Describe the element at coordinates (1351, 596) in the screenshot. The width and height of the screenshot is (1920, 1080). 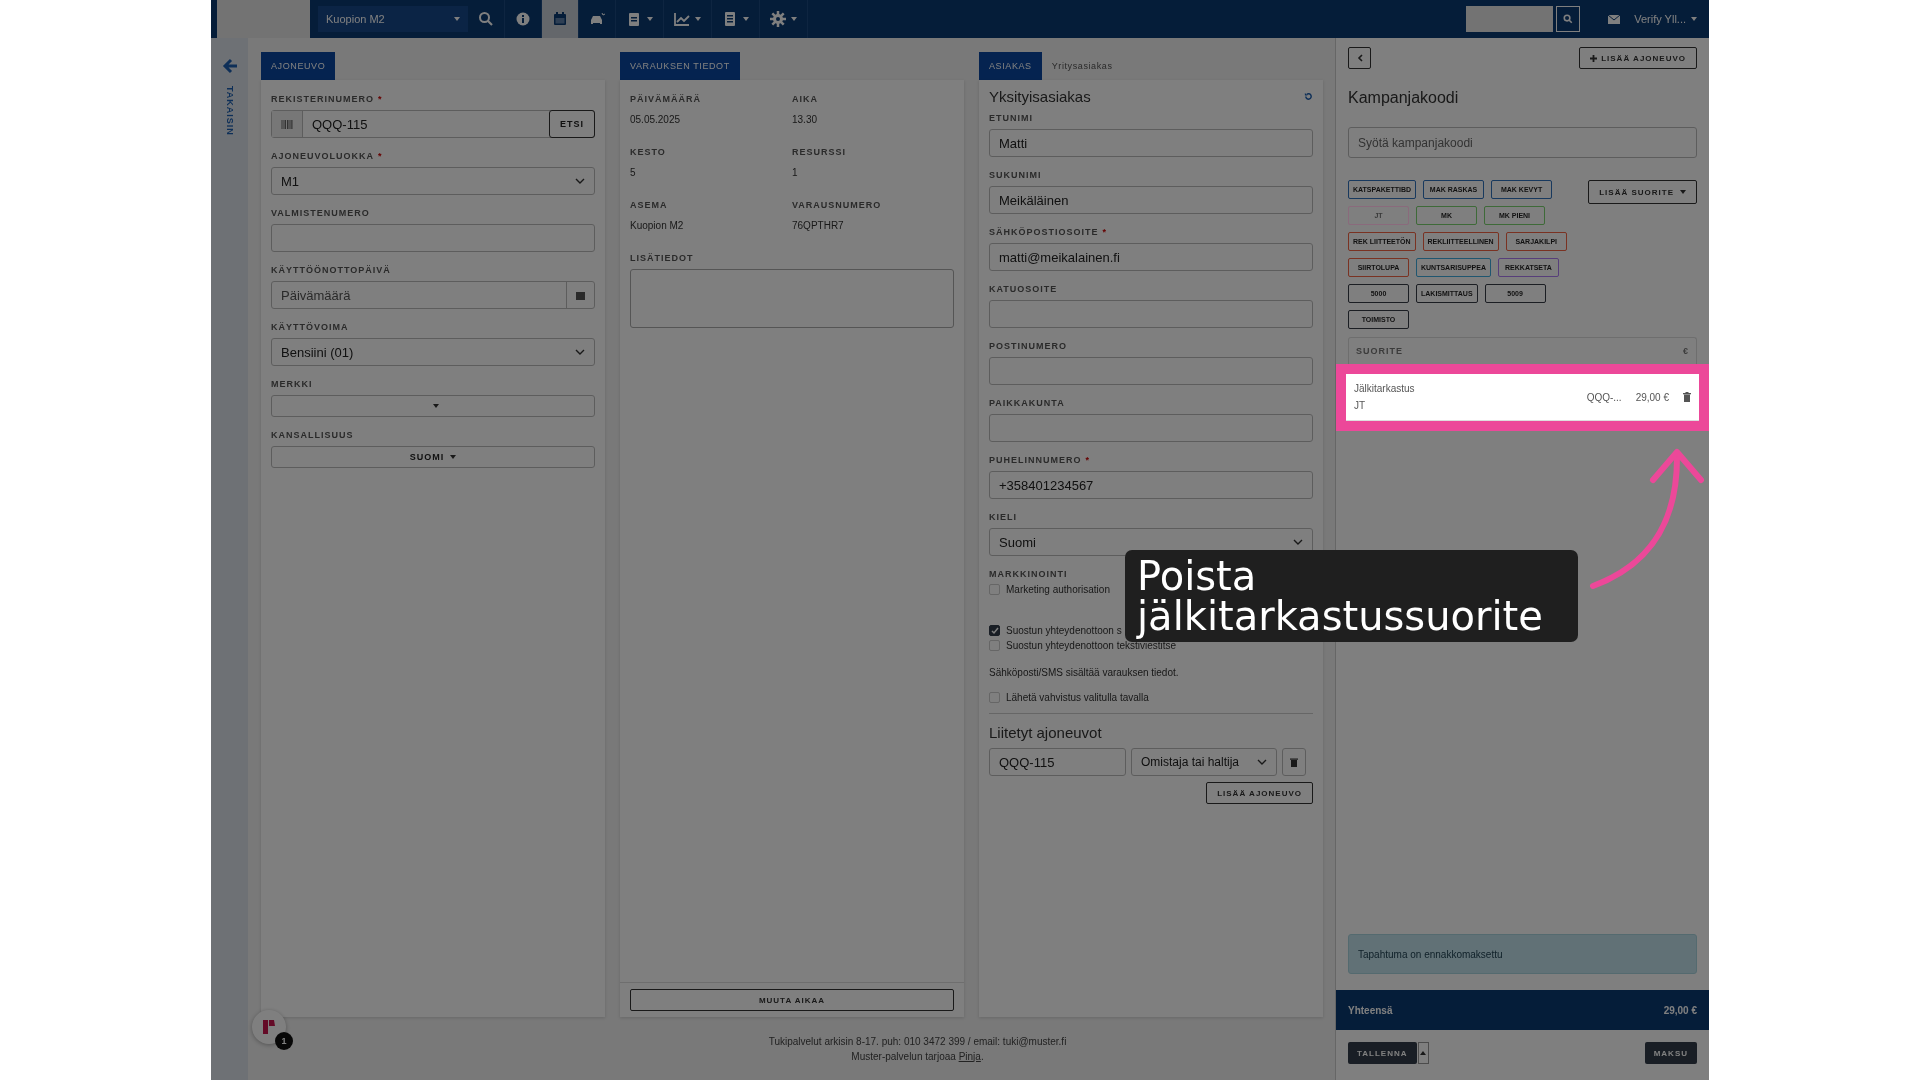
I see `callout-tooltip: Poista jälkitarkastussuorite` at that location.